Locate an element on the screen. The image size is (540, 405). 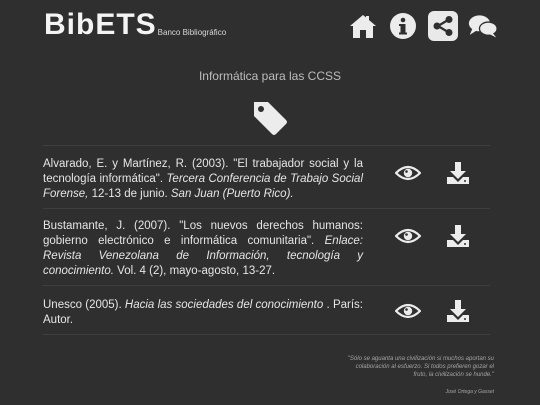
category-title: Informática para las CCSS is located at coordinates (270, 76).